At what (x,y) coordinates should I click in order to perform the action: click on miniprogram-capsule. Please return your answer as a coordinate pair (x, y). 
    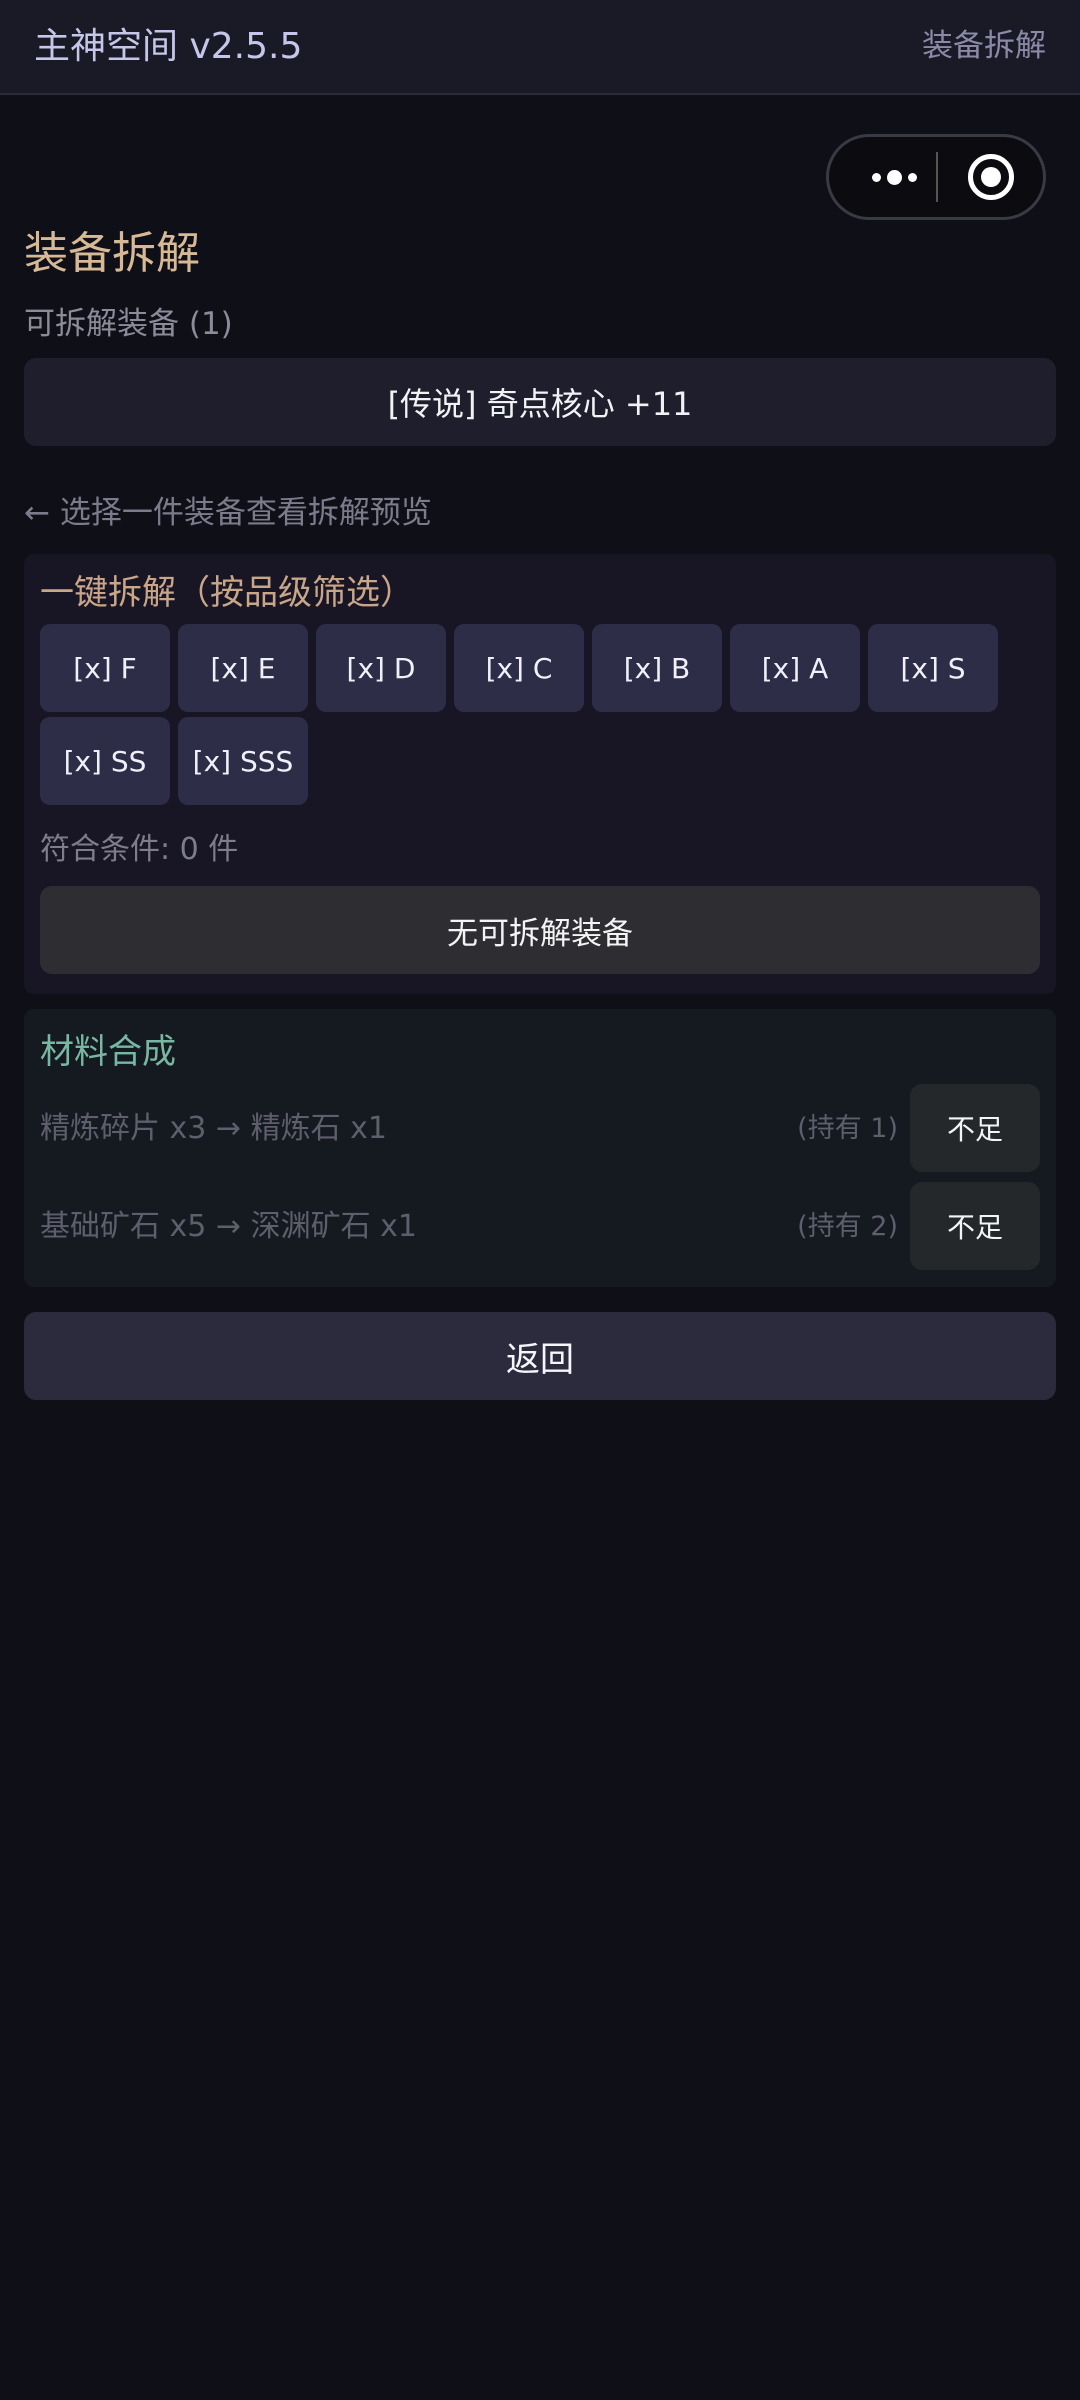
    Looking at the image, I should click on (936, 177).